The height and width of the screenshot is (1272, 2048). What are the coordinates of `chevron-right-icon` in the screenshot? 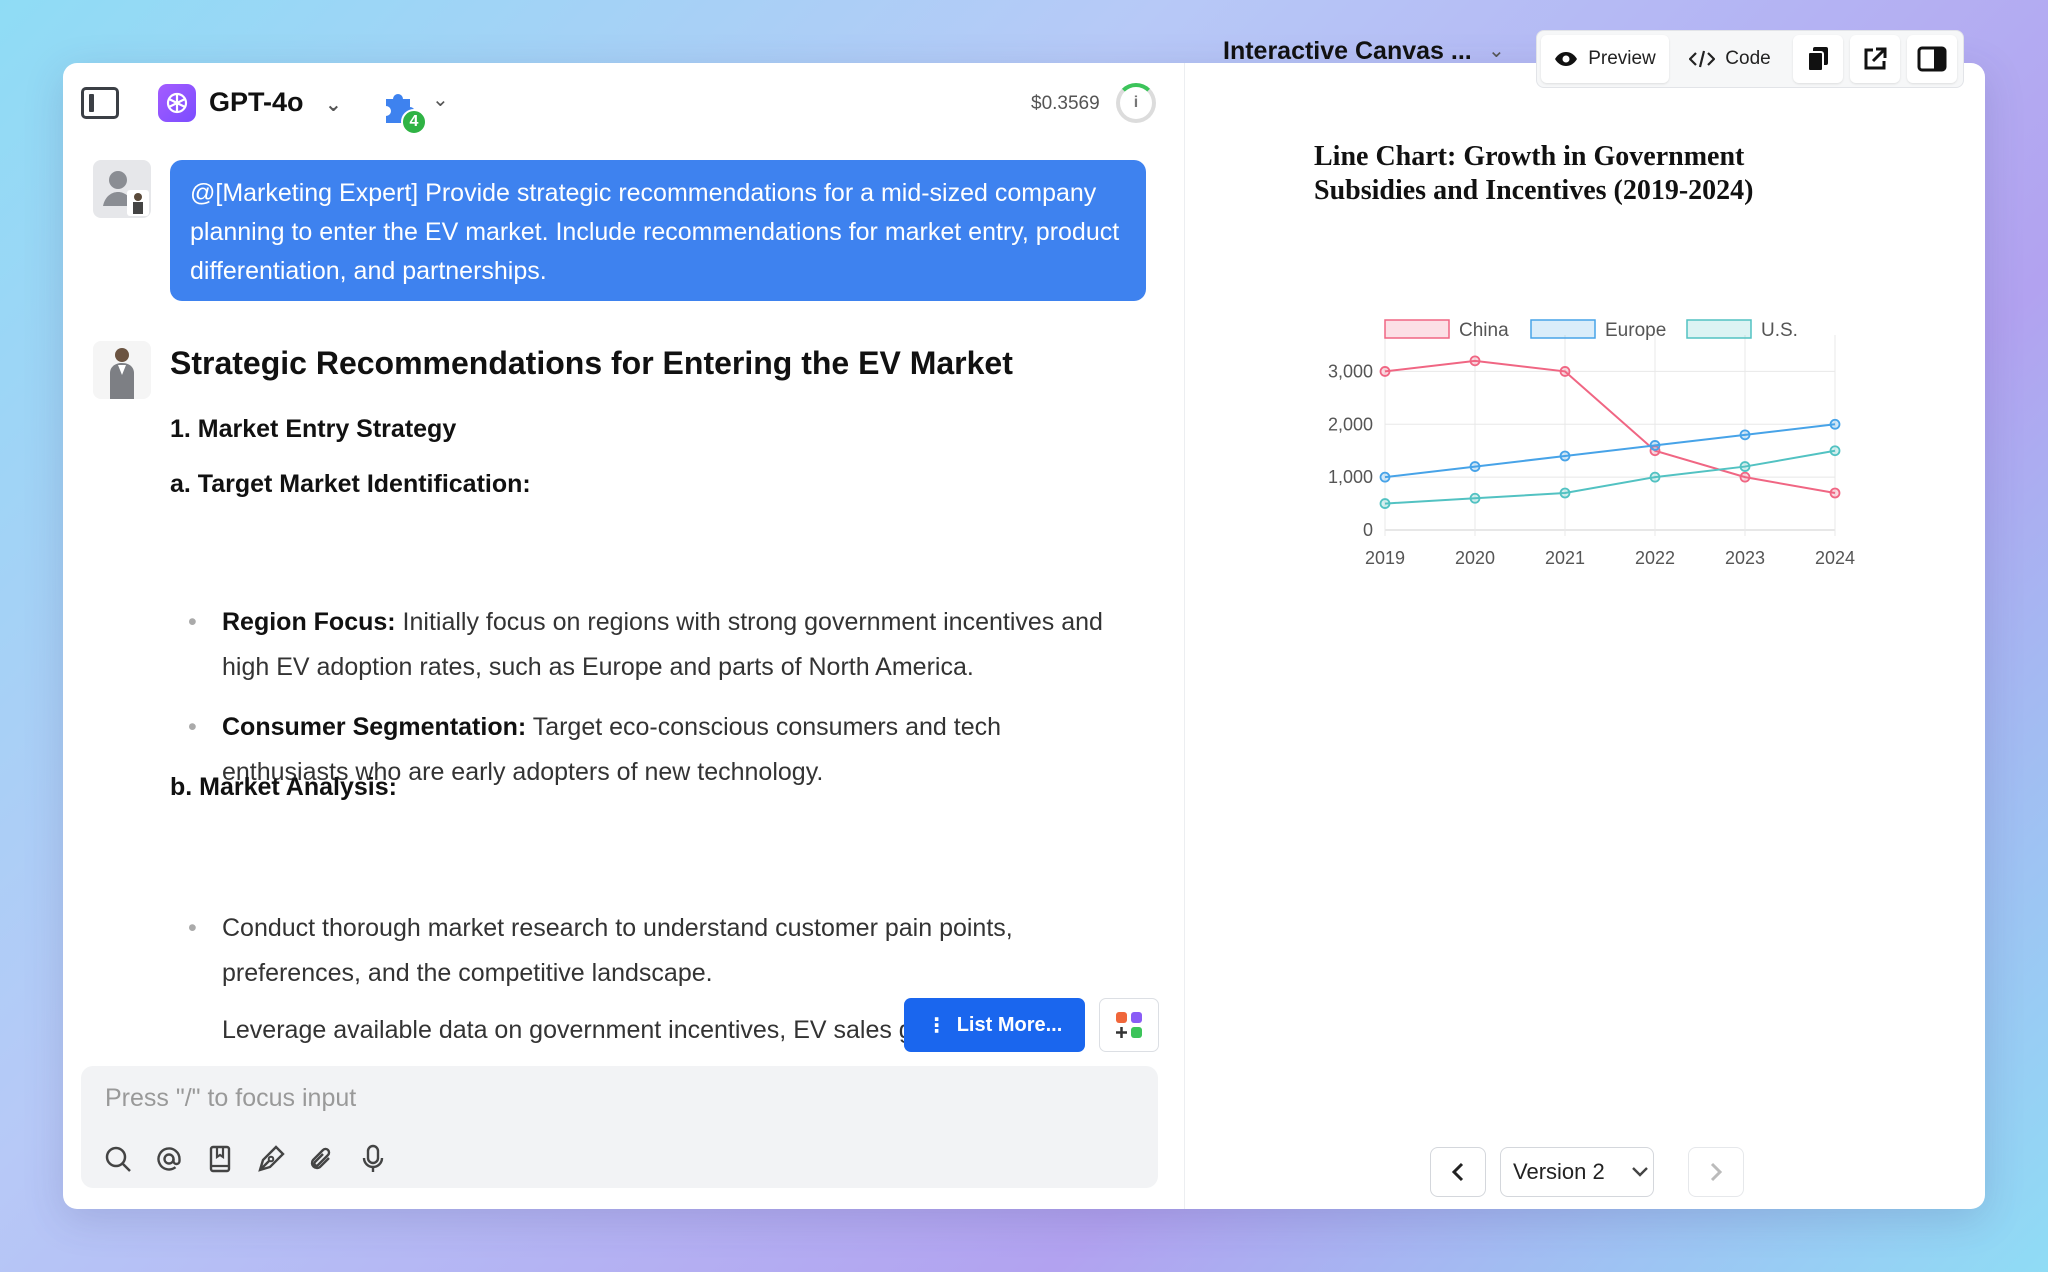 It's located at (1716, 1172).